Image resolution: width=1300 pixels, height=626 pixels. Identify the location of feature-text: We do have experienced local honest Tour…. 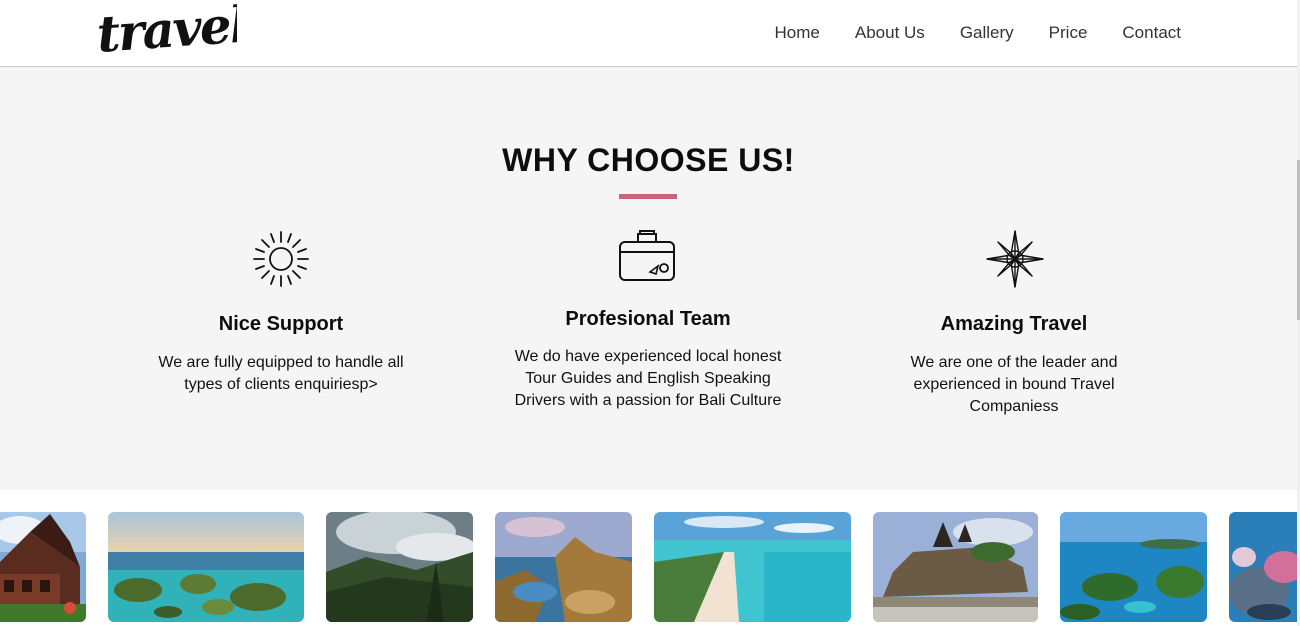
(648, 378).